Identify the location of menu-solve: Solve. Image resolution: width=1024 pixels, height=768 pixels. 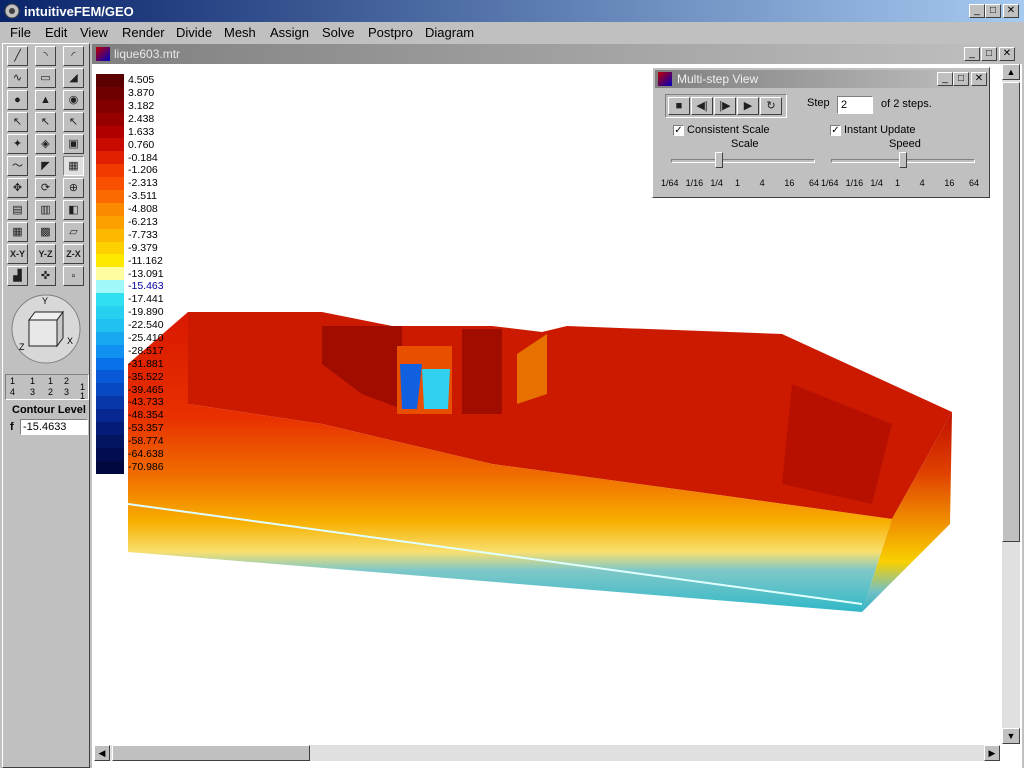
(338, 32).